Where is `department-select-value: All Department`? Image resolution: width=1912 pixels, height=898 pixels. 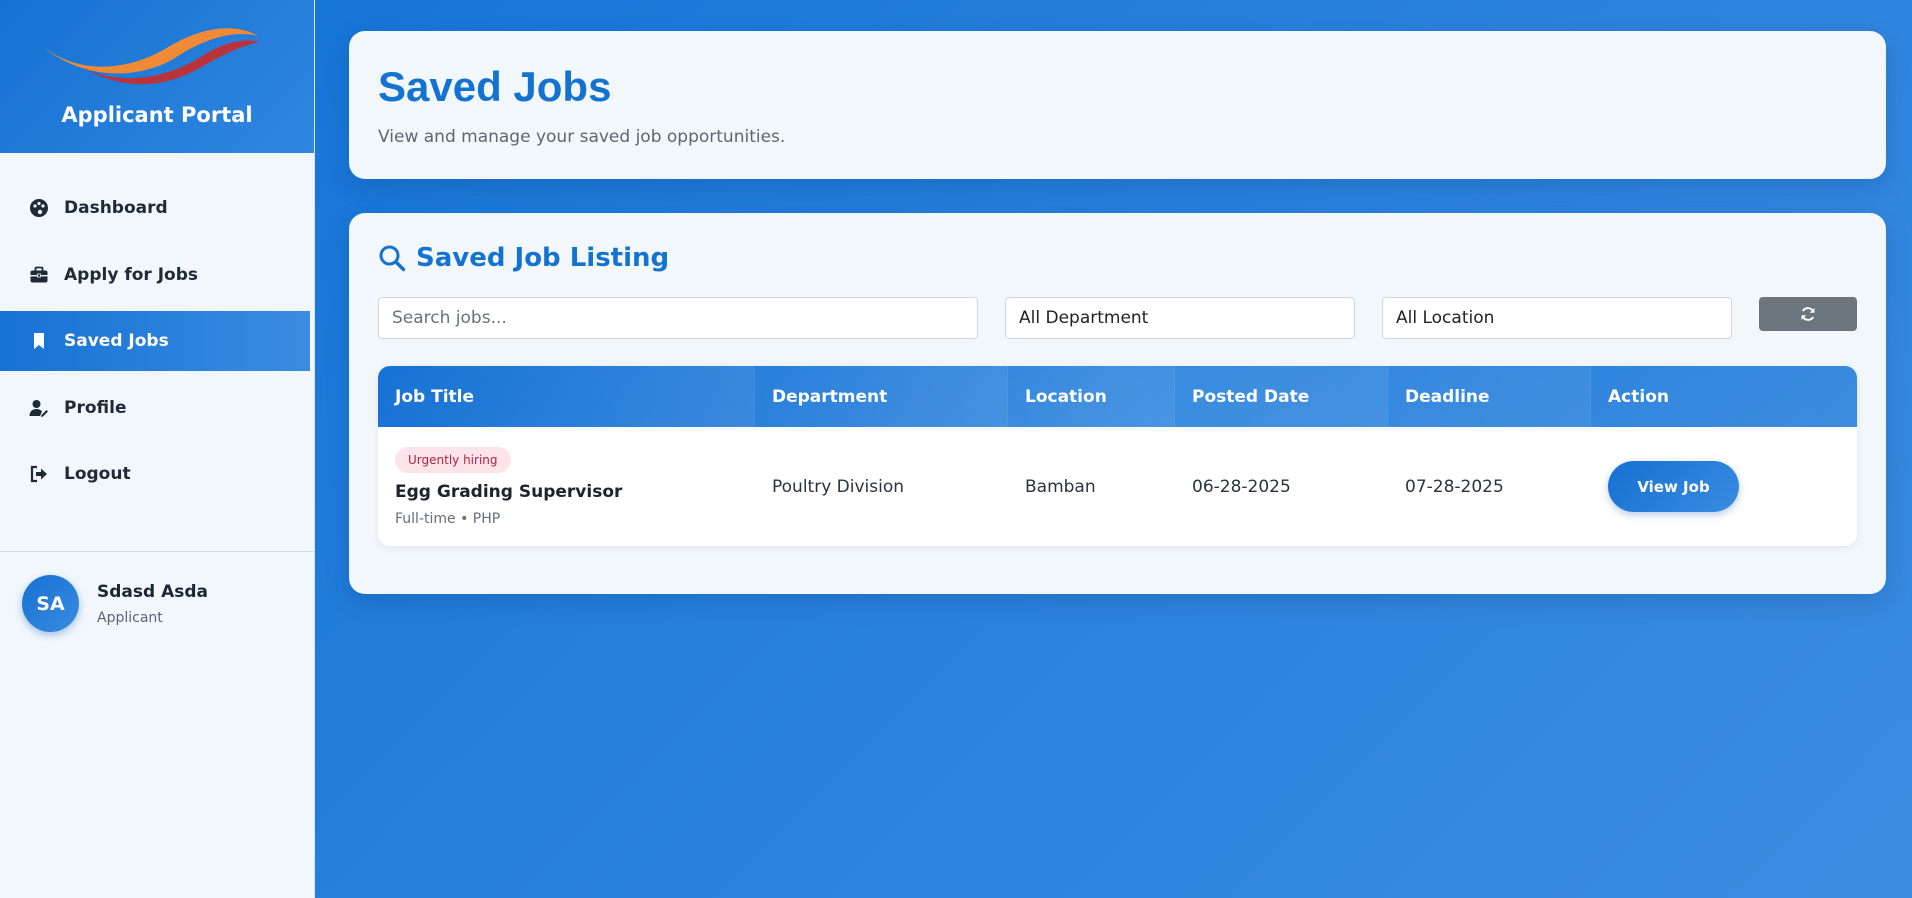 department-select-value: All Department is located at coordinates (1084, 318).